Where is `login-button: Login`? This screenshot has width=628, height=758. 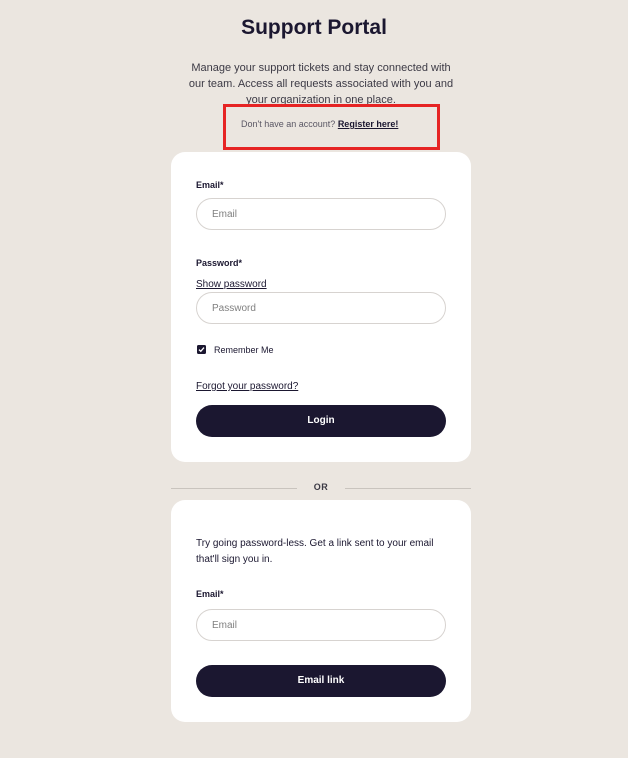
login-button: Login is located at coordinates (321, 421).